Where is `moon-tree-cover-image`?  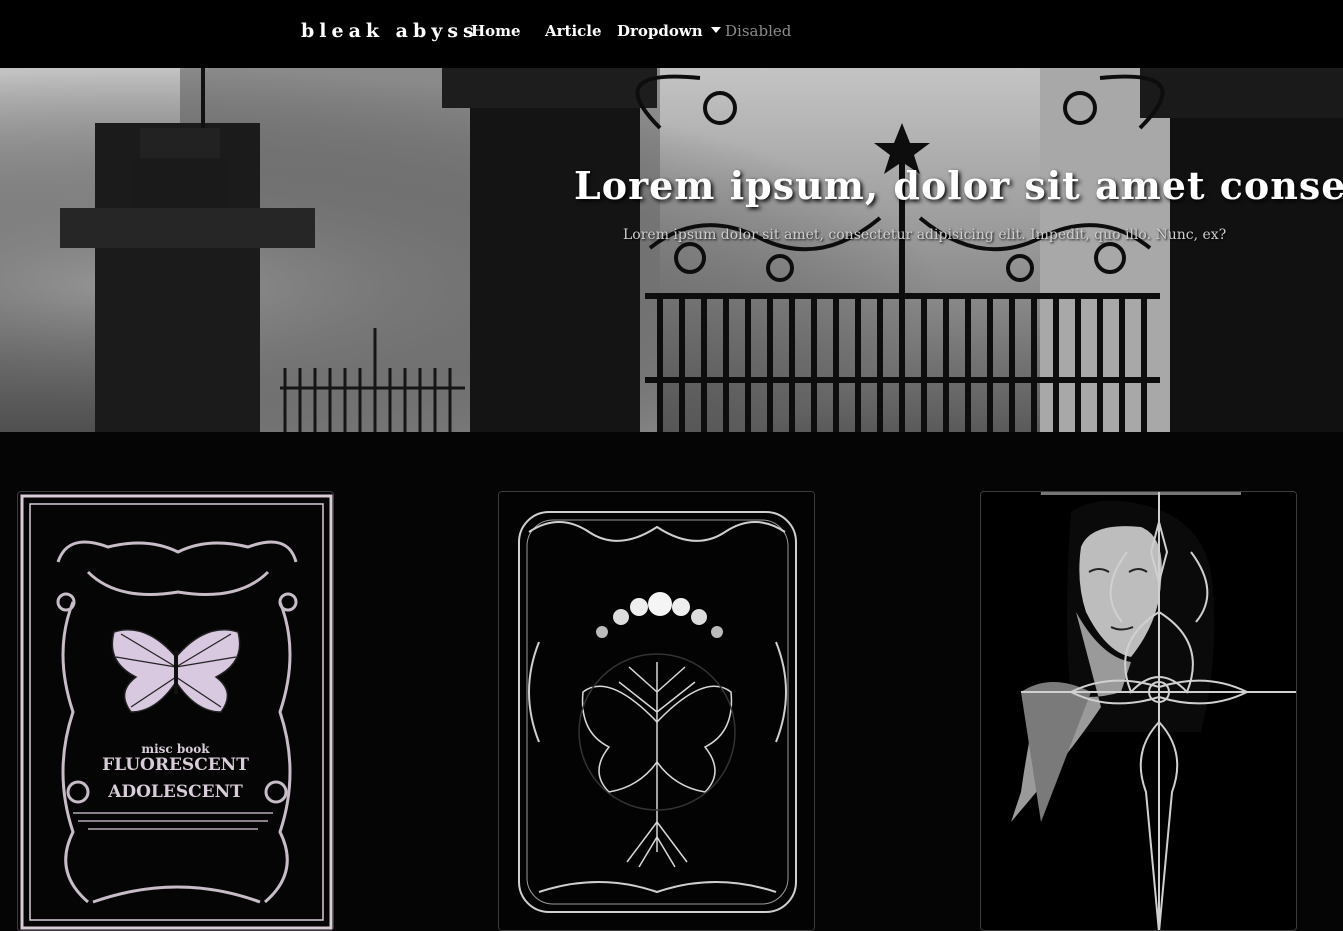 moon-tree-cover-image is located at coordinates (656, 711).